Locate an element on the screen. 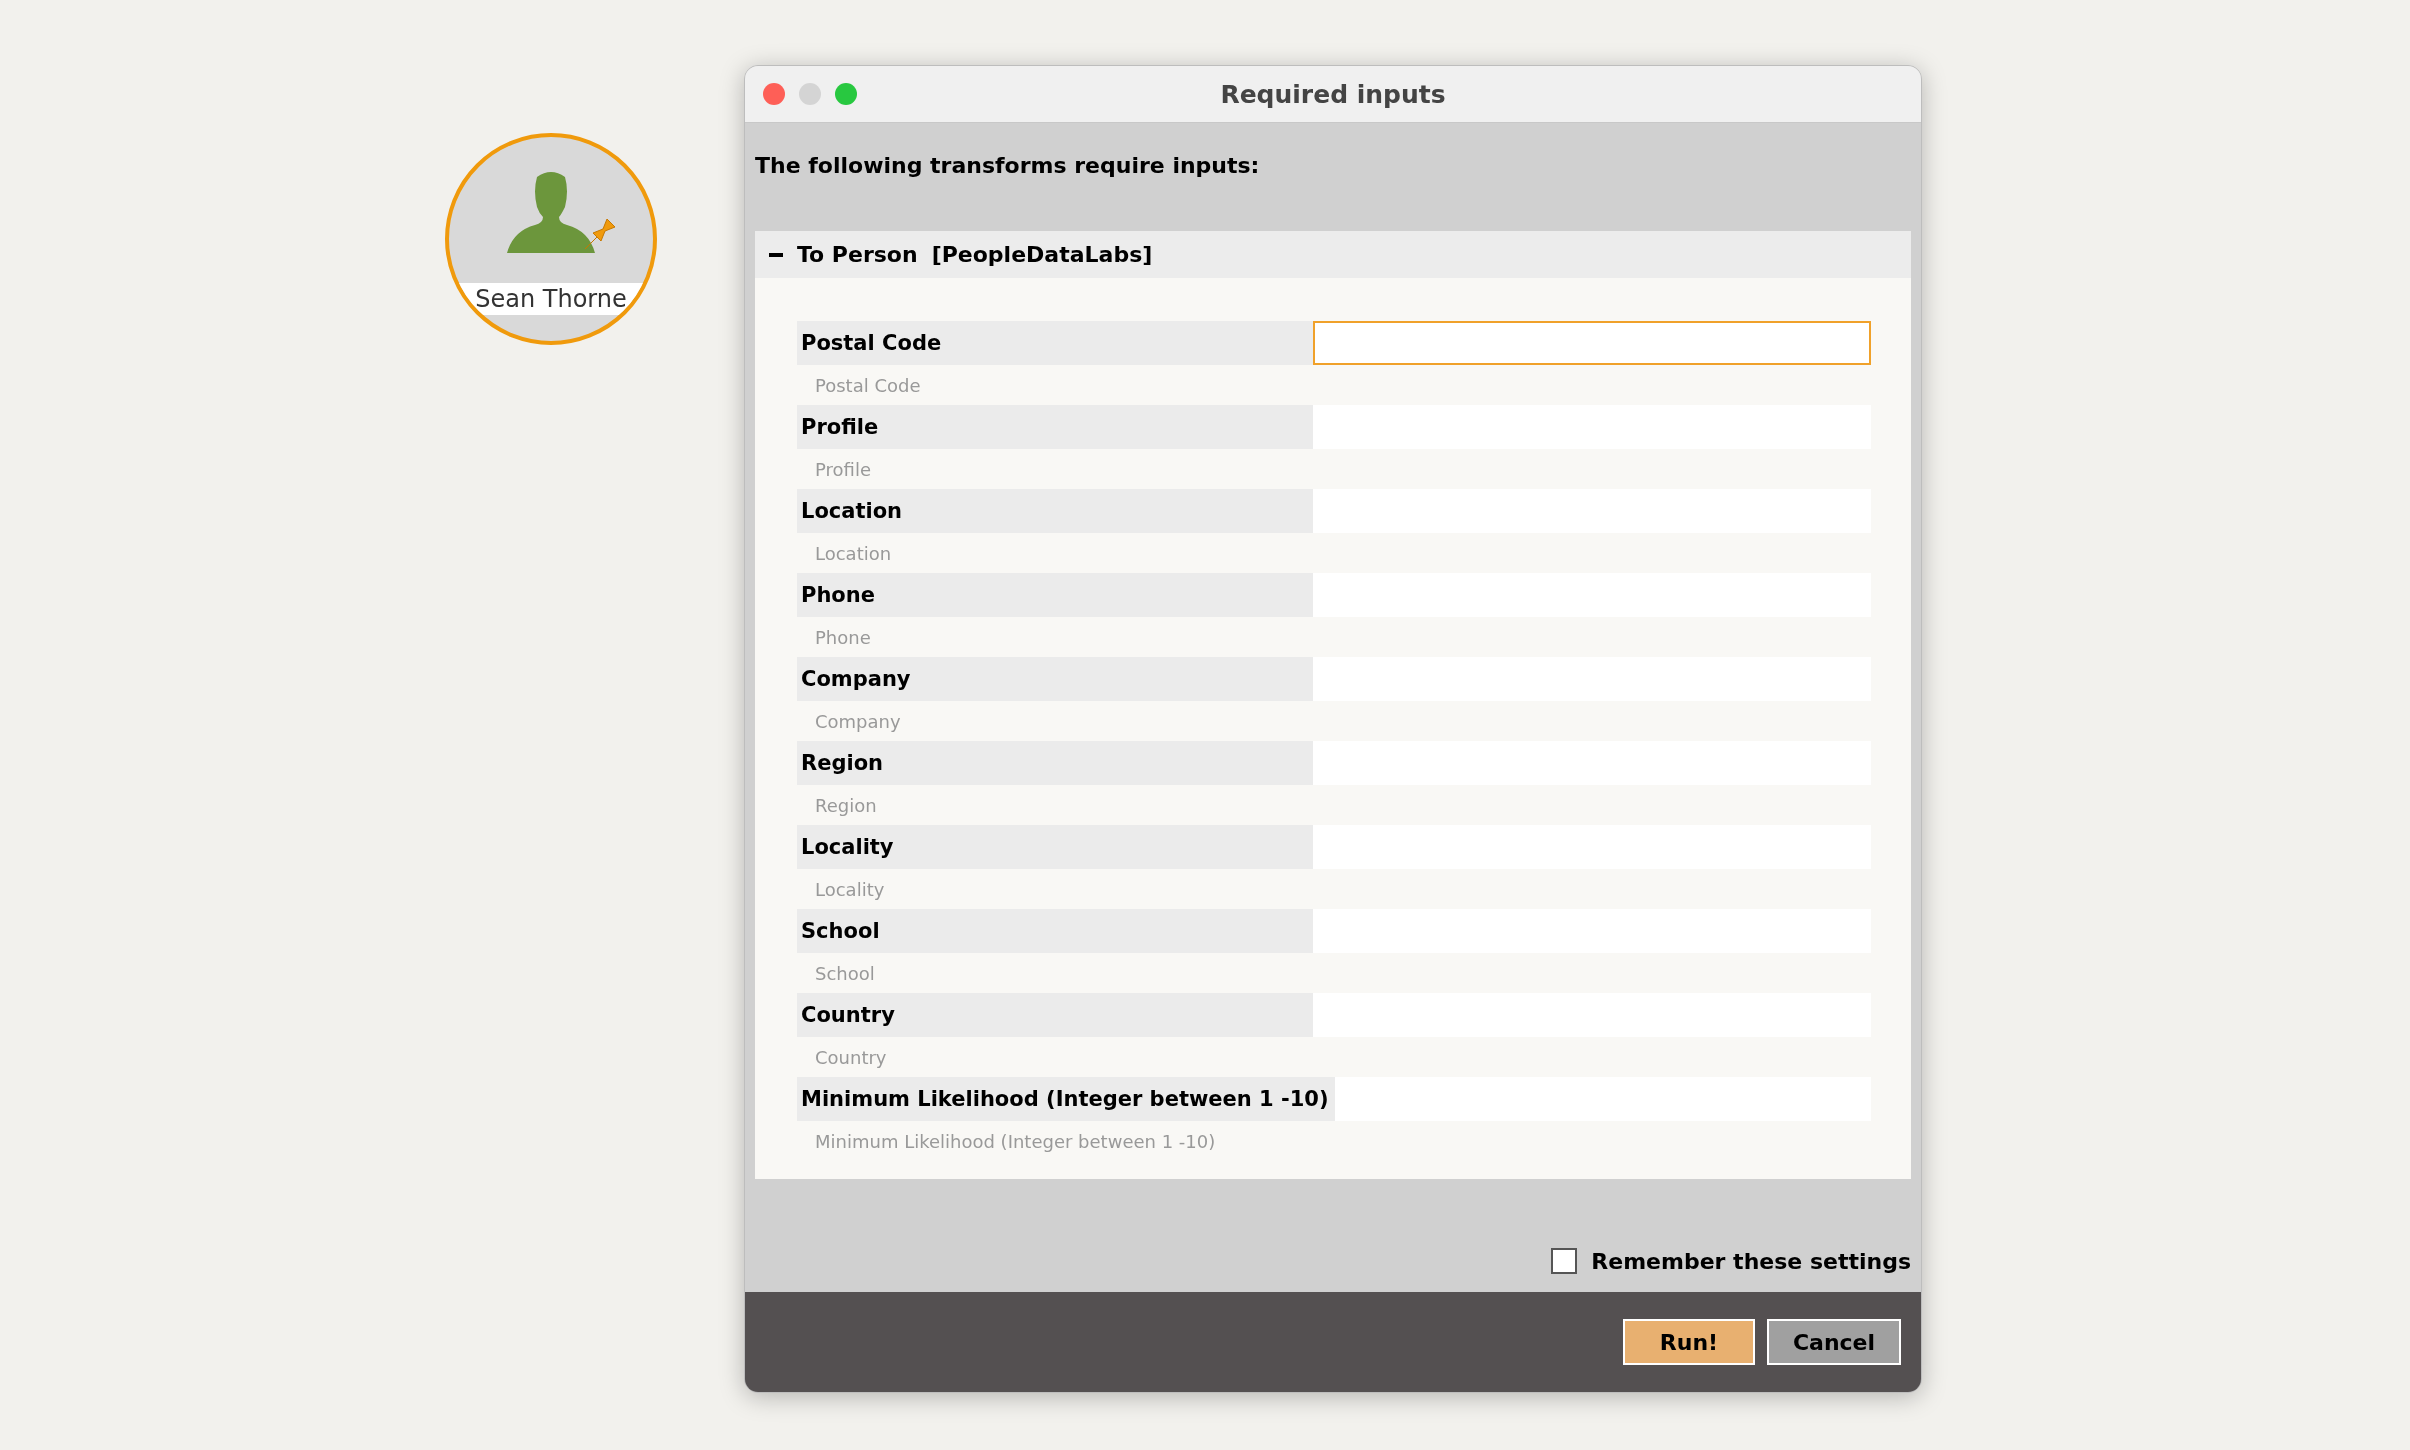 The image size is (2410, 1450). field-hint: Profile is located at coordinates (843, 469).